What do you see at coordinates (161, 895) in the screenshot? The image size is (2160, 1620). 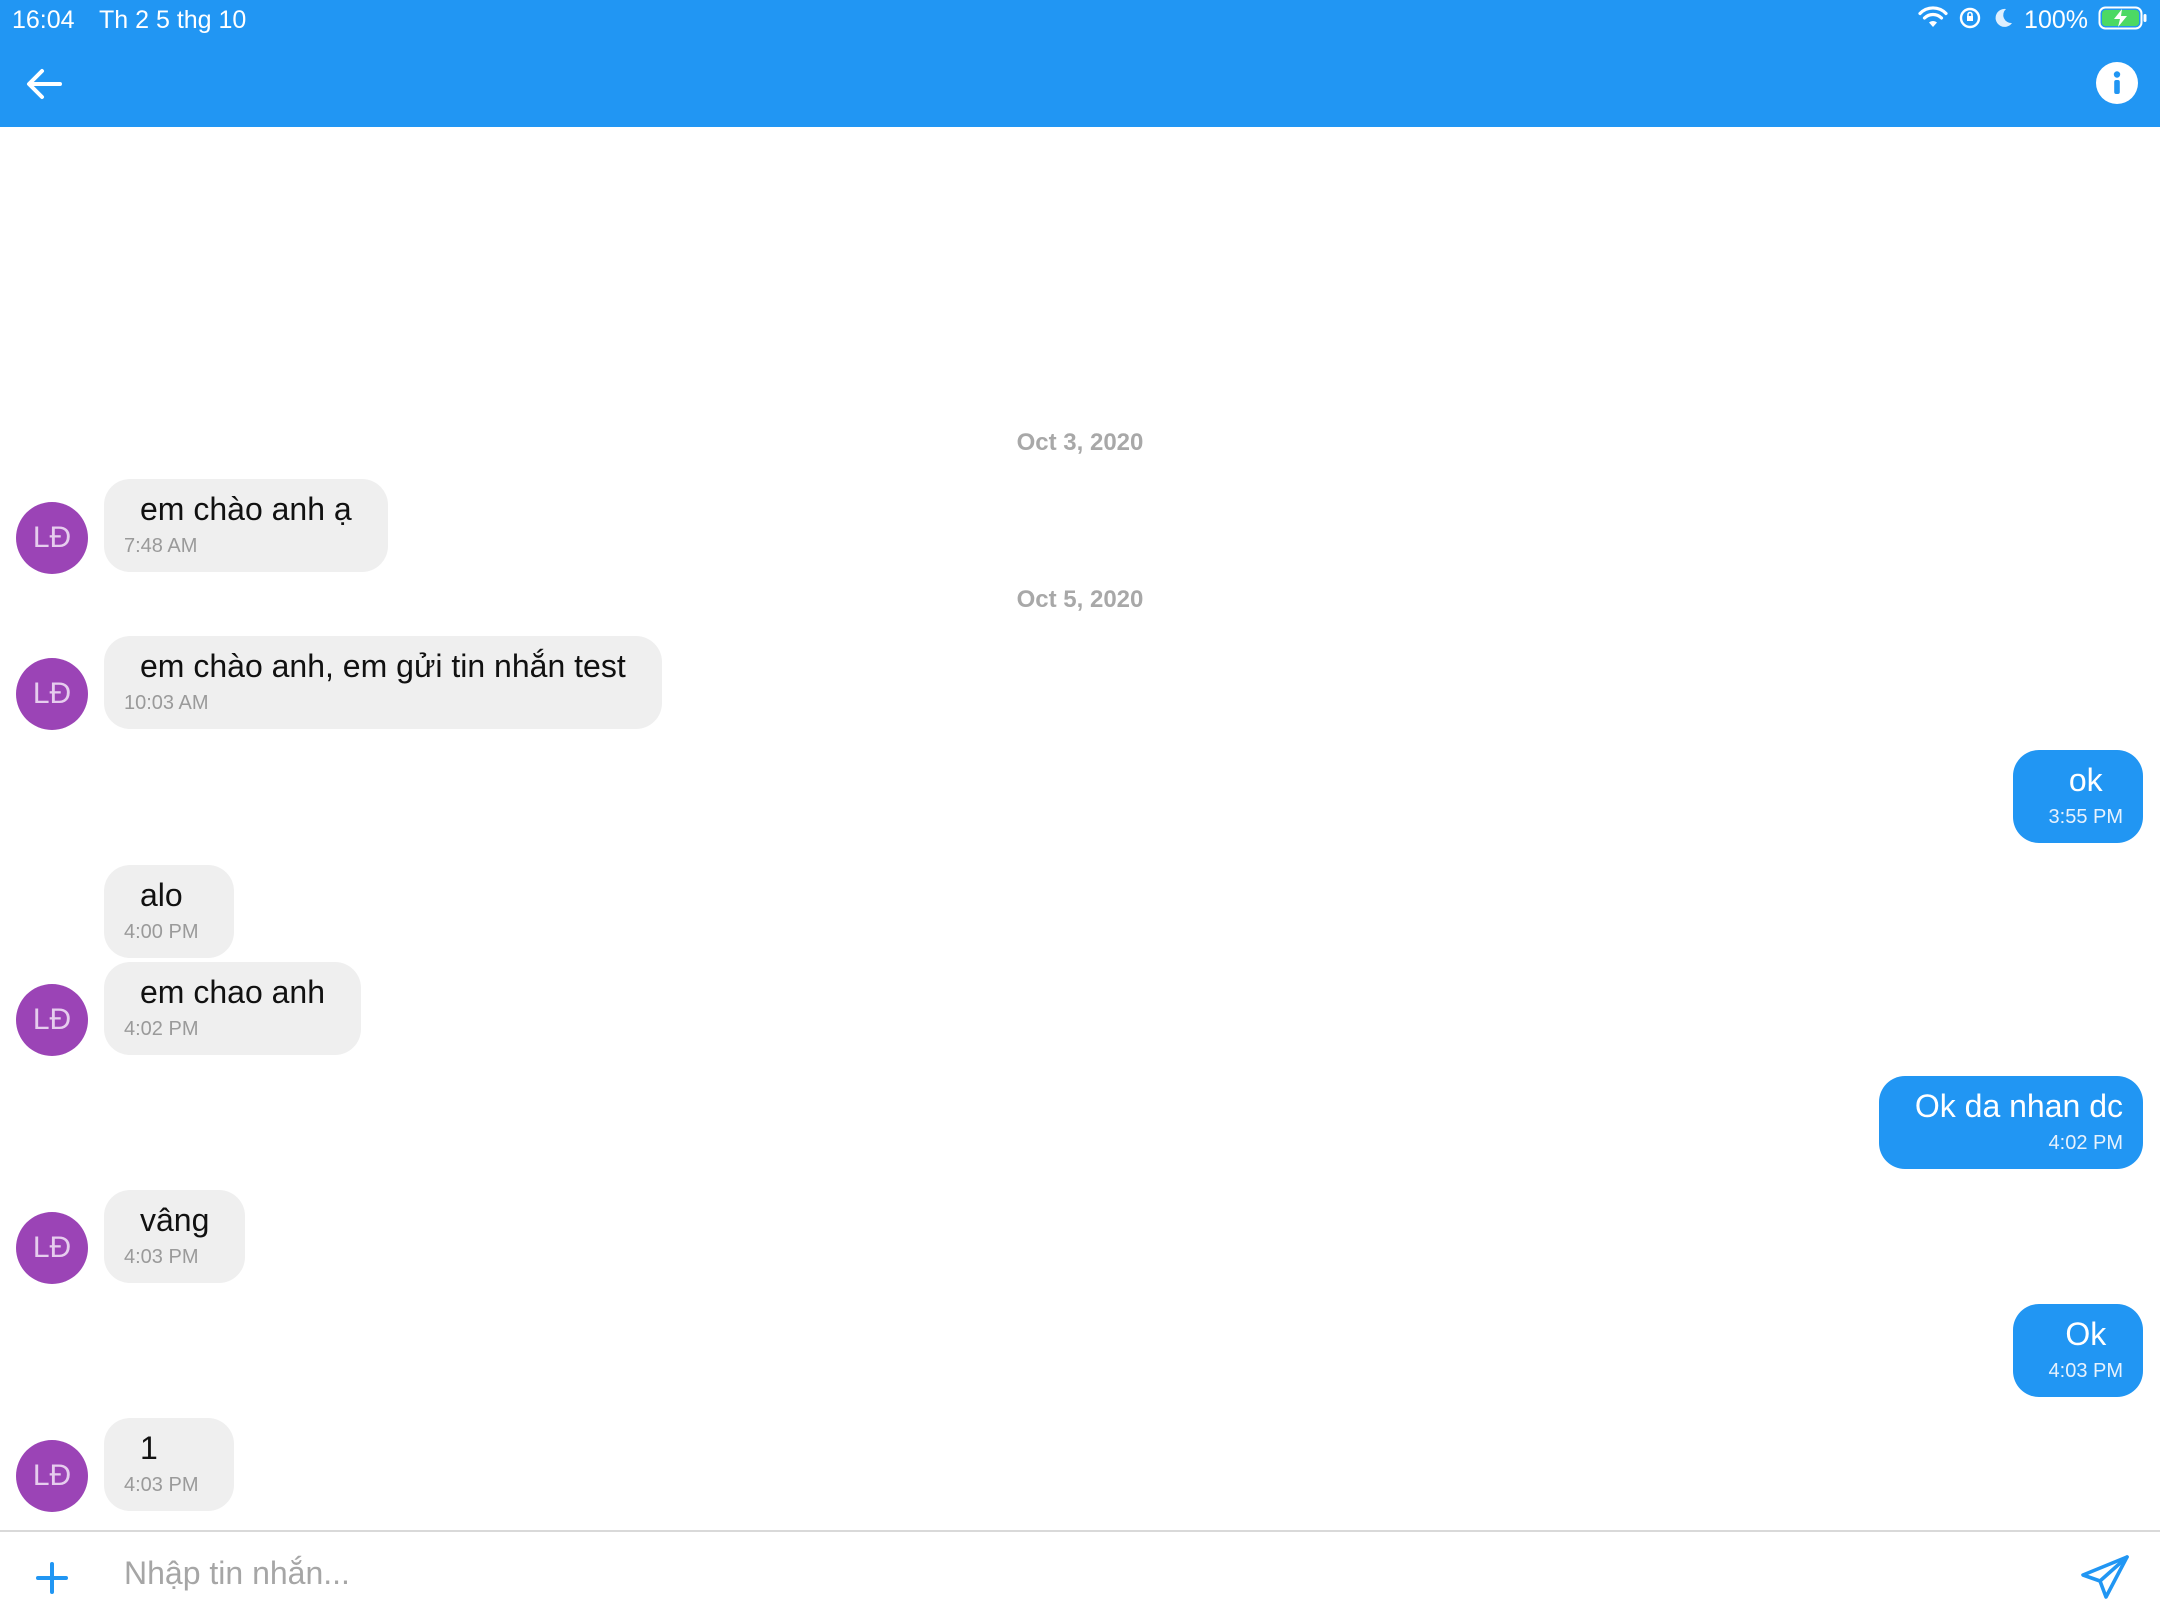 I see `message-text: alo` at bounding box center [161, 895].